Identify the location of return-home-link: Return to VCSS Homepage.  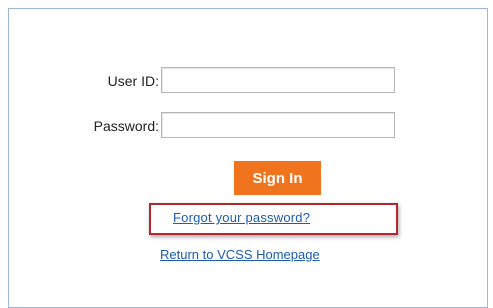
(240, 254).